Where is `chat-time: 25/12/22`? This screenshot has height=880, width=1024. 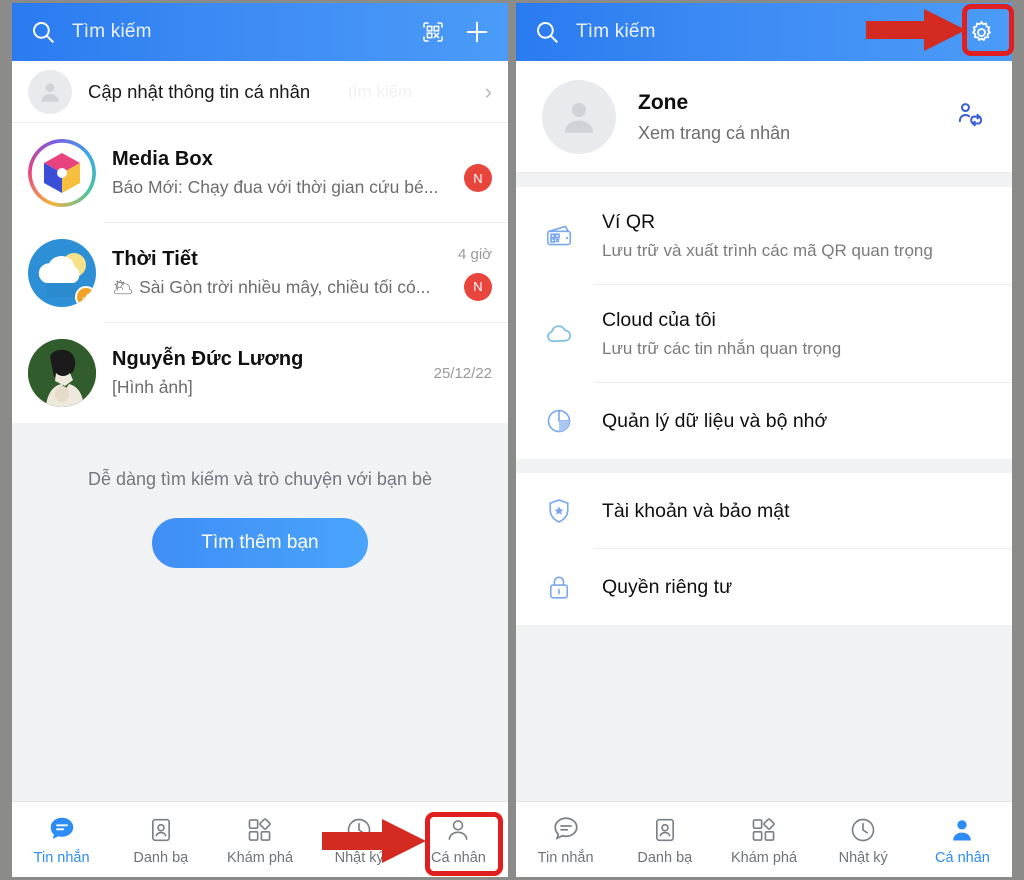 chat-time: 25/12/22 is located at coordinates (462, 373).